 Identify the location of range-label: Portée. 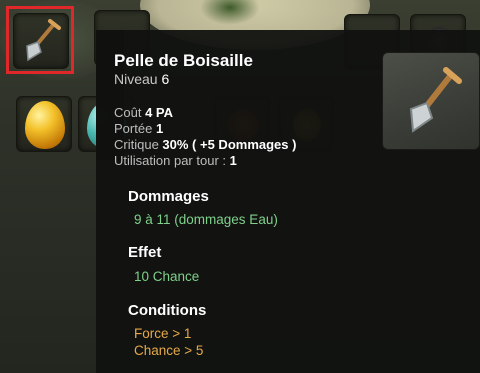
(133, 128).